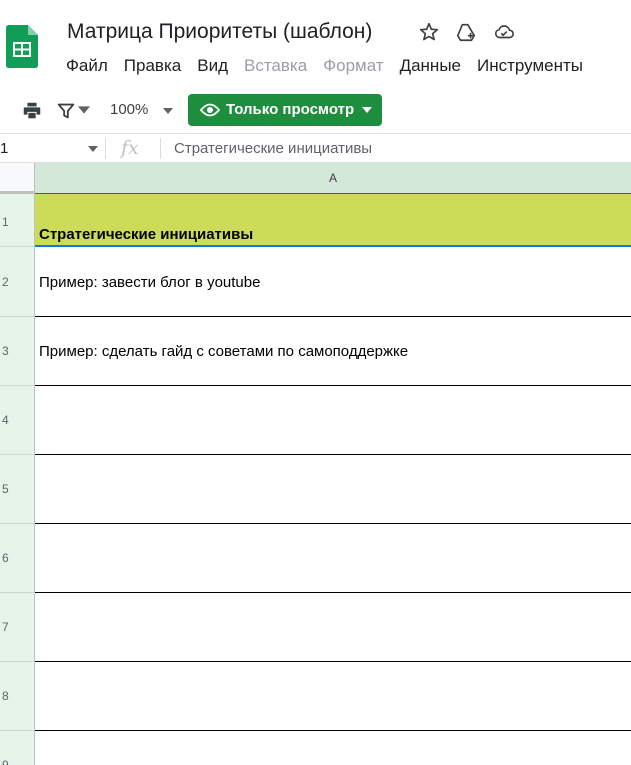 The image size is (631, 765). I want to click on cell-a1: Стратегические инициативы, so click(333, 220).